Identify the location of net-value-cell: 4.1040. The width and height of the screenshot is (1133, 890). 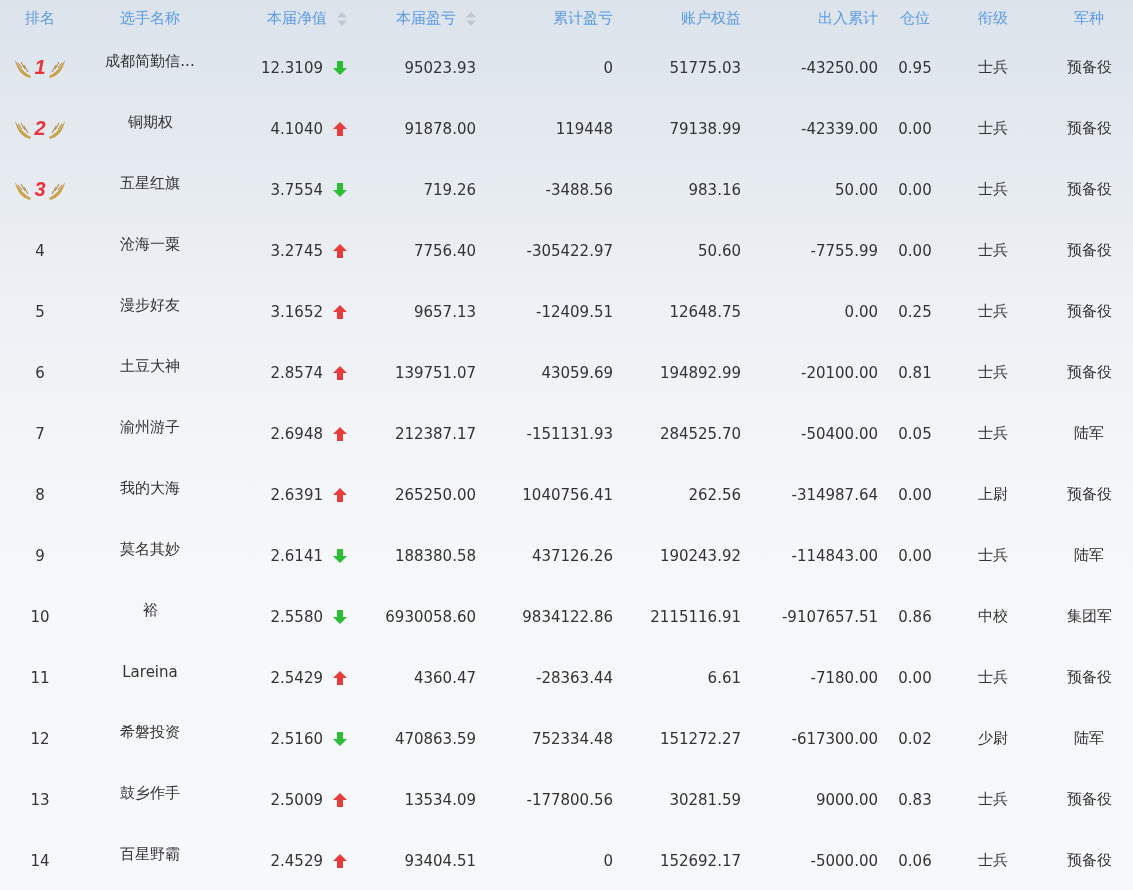
(296, 128).